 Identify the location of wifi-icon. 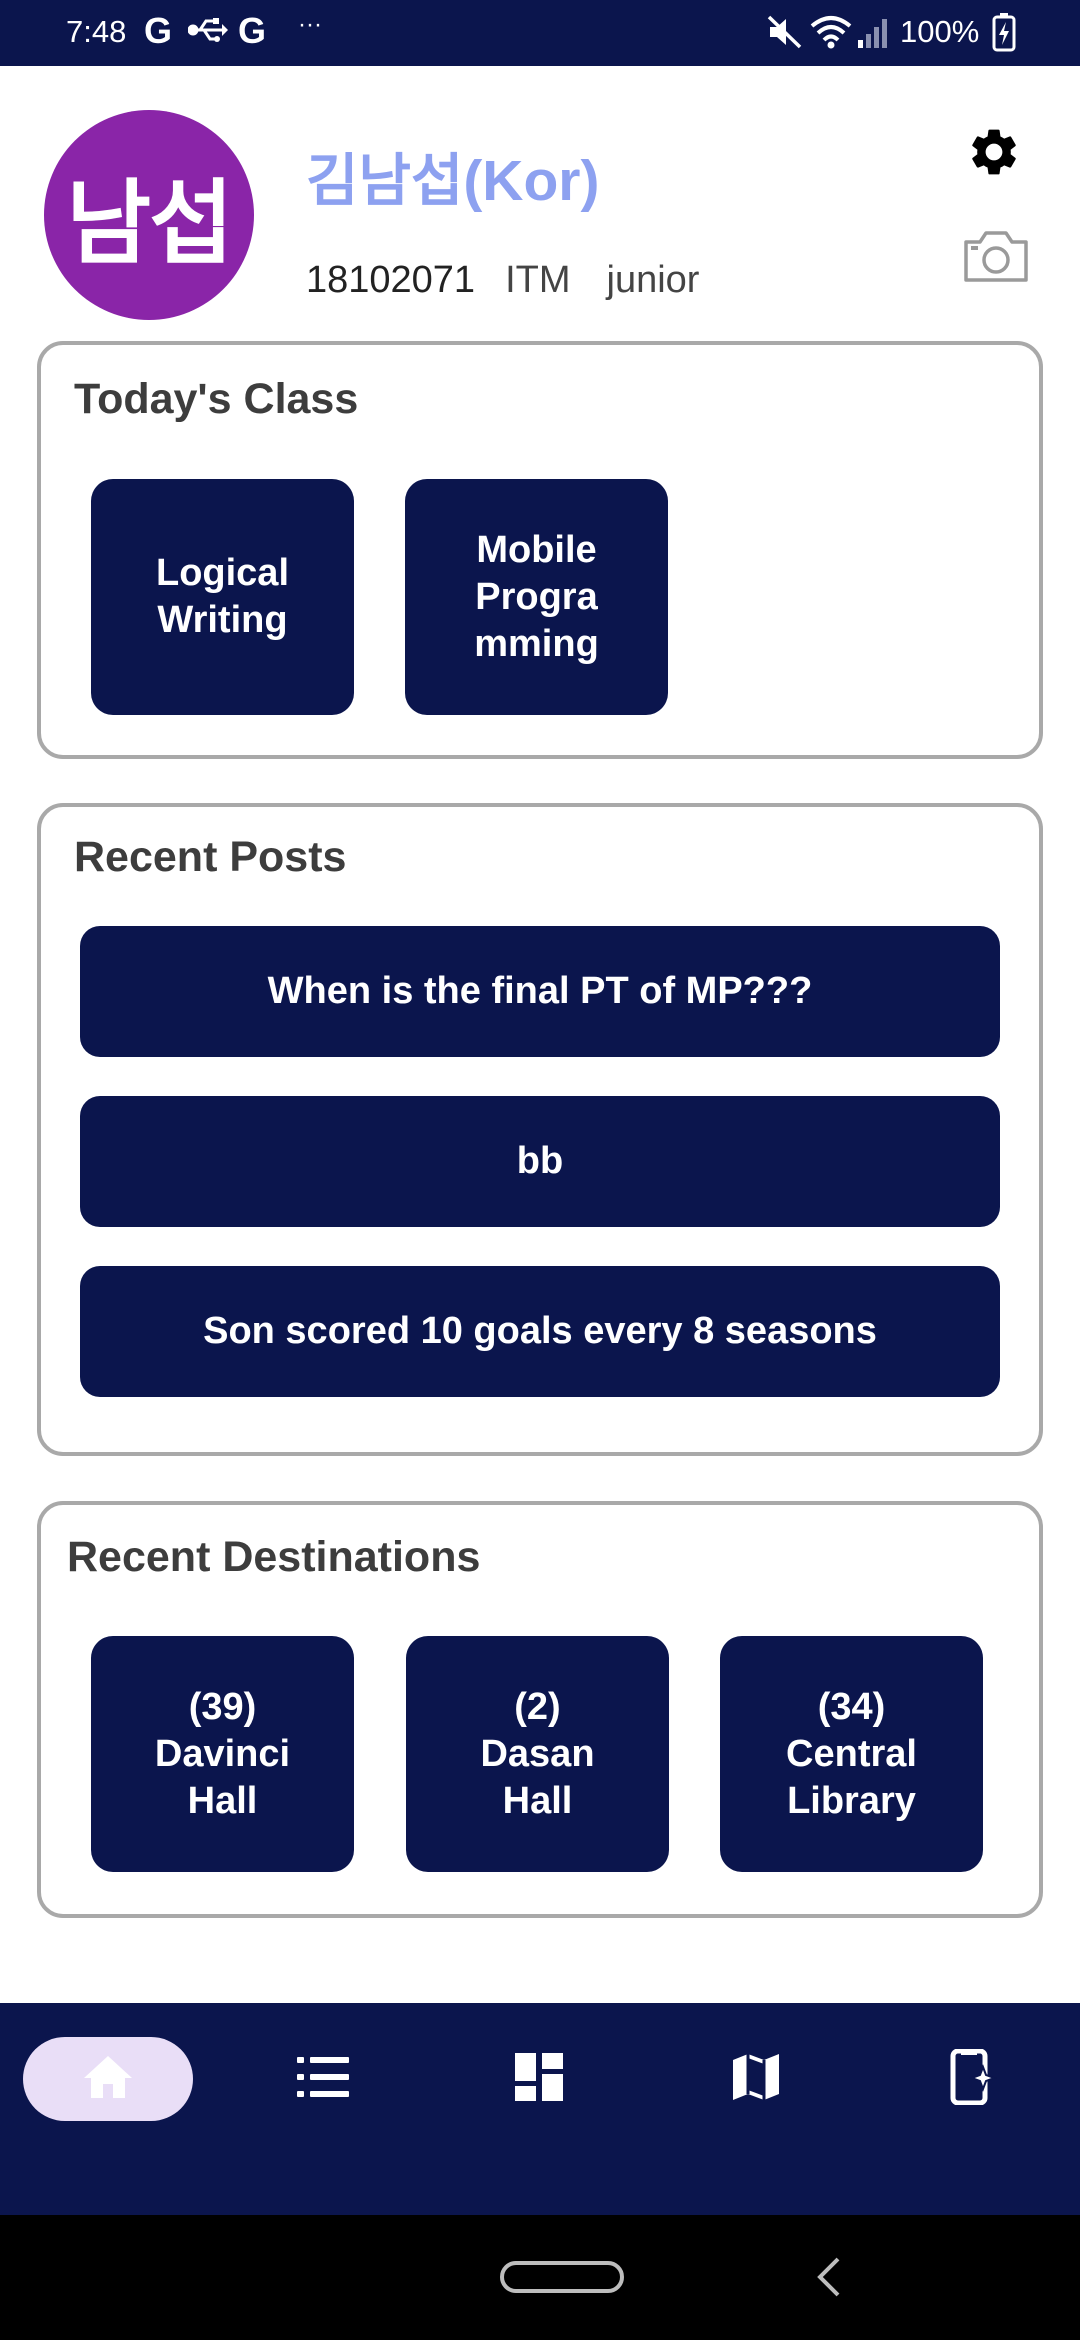
(831, 34).